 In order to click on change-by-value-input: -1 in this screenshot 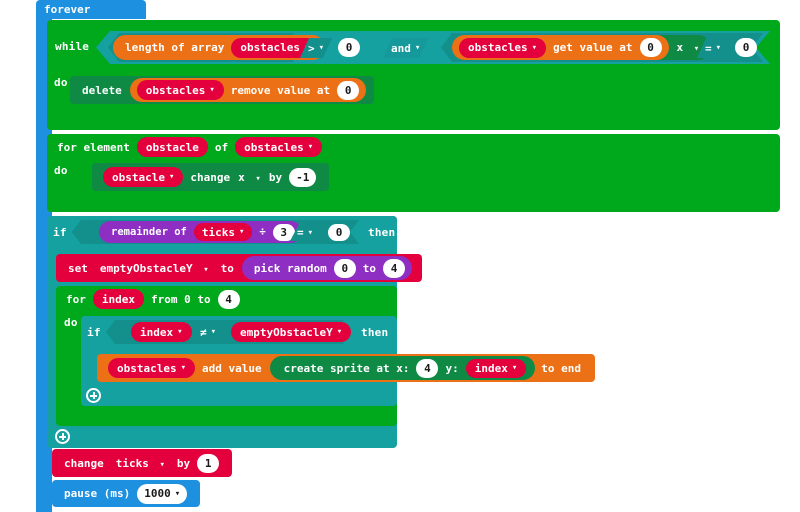, I will do `click(303, 177)`.